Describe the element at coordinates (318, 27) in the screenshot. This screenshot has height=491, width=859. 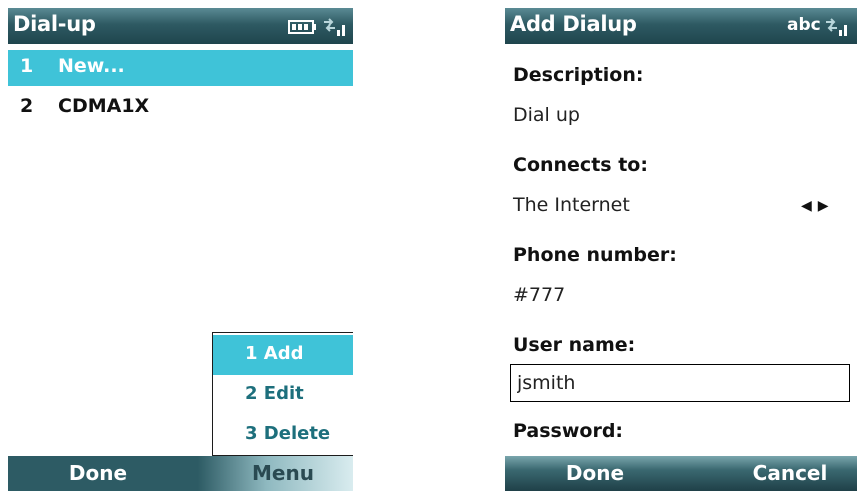
I see `status-icons` at that location.